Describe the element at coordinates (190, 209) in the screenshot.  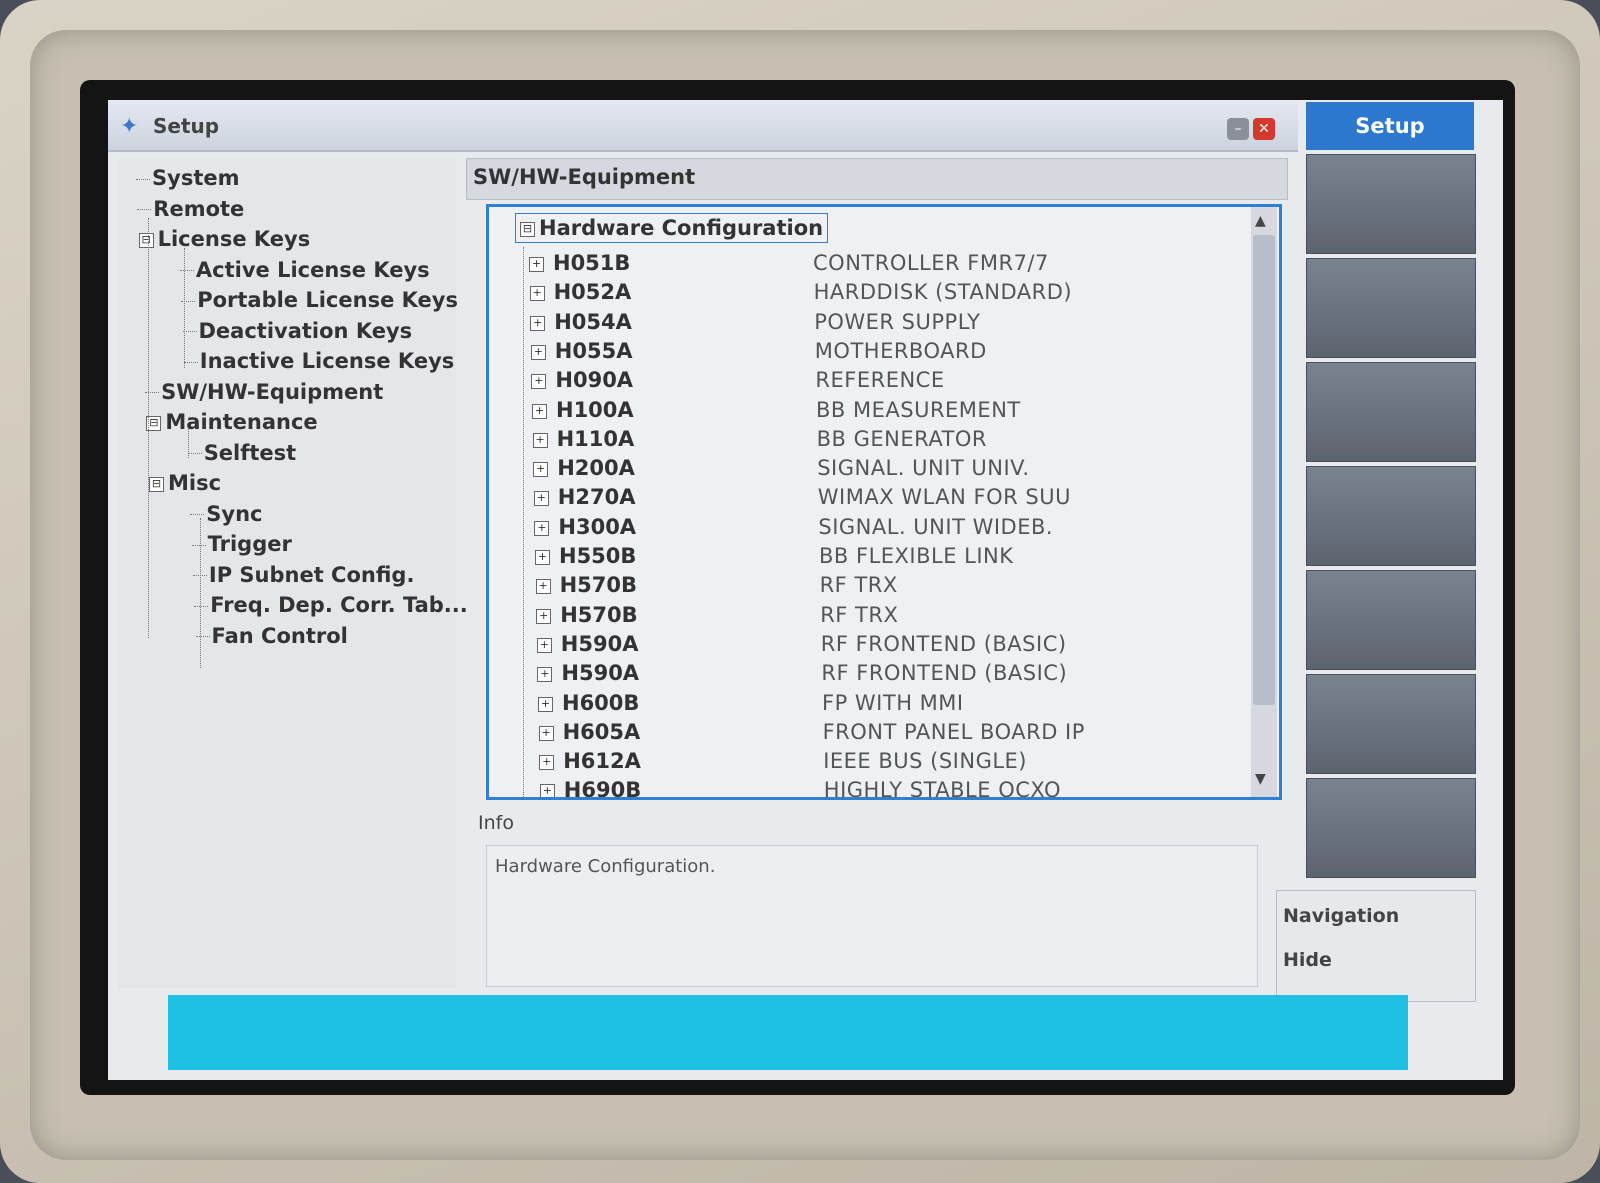
I see `sidebar-item-remote: Remote` at that location.